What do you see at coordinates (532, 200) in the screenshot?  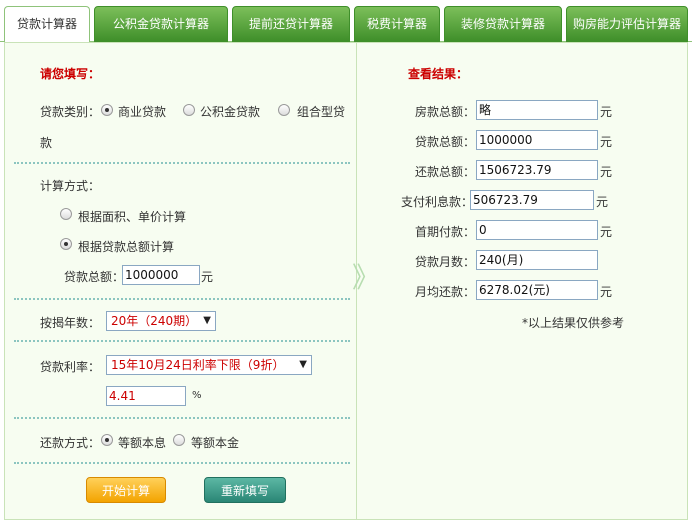 I see `interest-output: 506723.79` at bounding box center [532, 200].